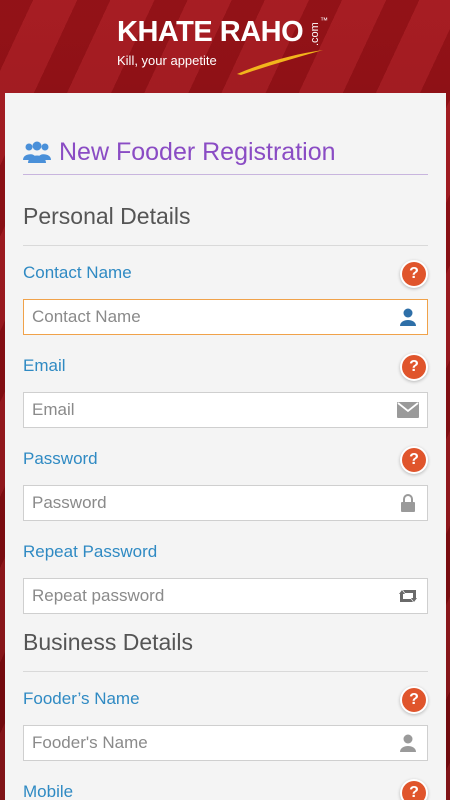 The width and height of the screenshot is (450, 800). What do you see at coordinates (214, 317) in the screenshot?
I see `contact-name-input` at bounding box center [214, 317].